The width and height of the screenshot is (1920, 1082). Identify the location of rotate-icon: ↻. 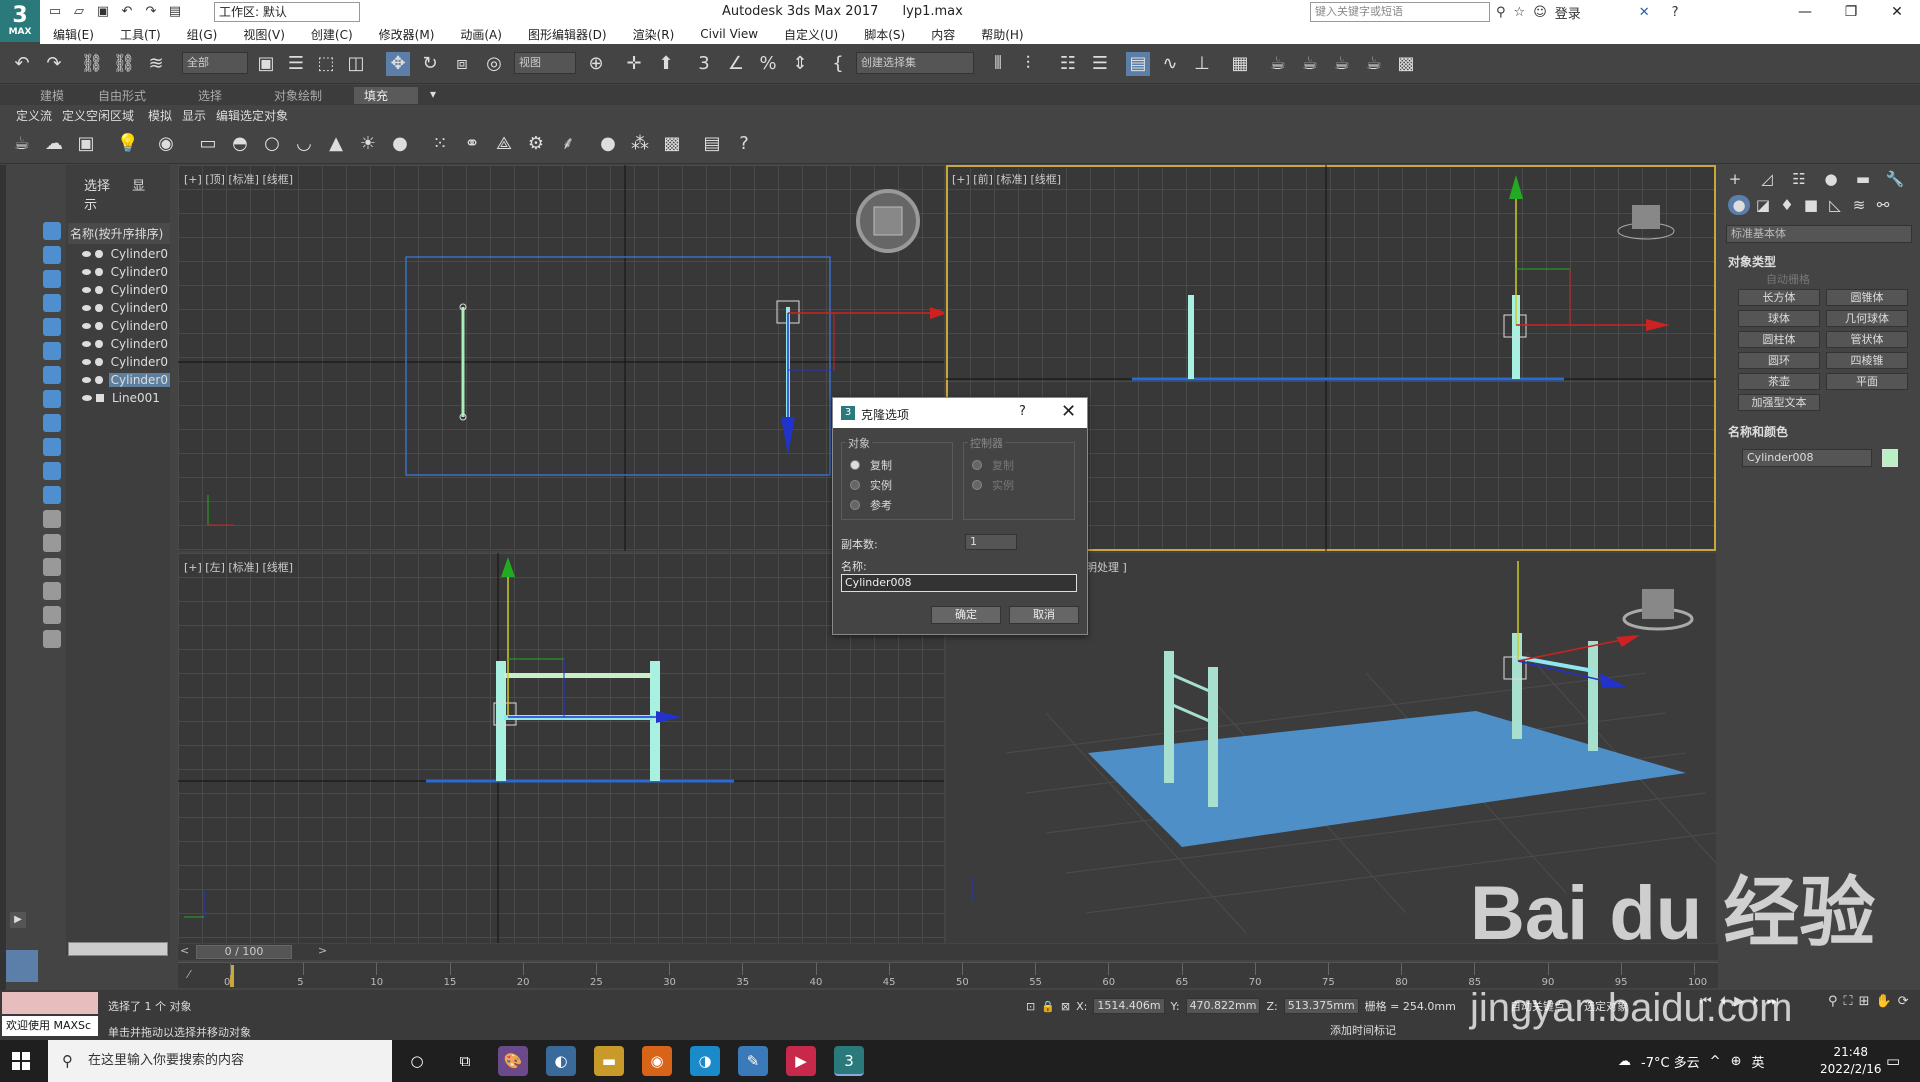
(430, 64).